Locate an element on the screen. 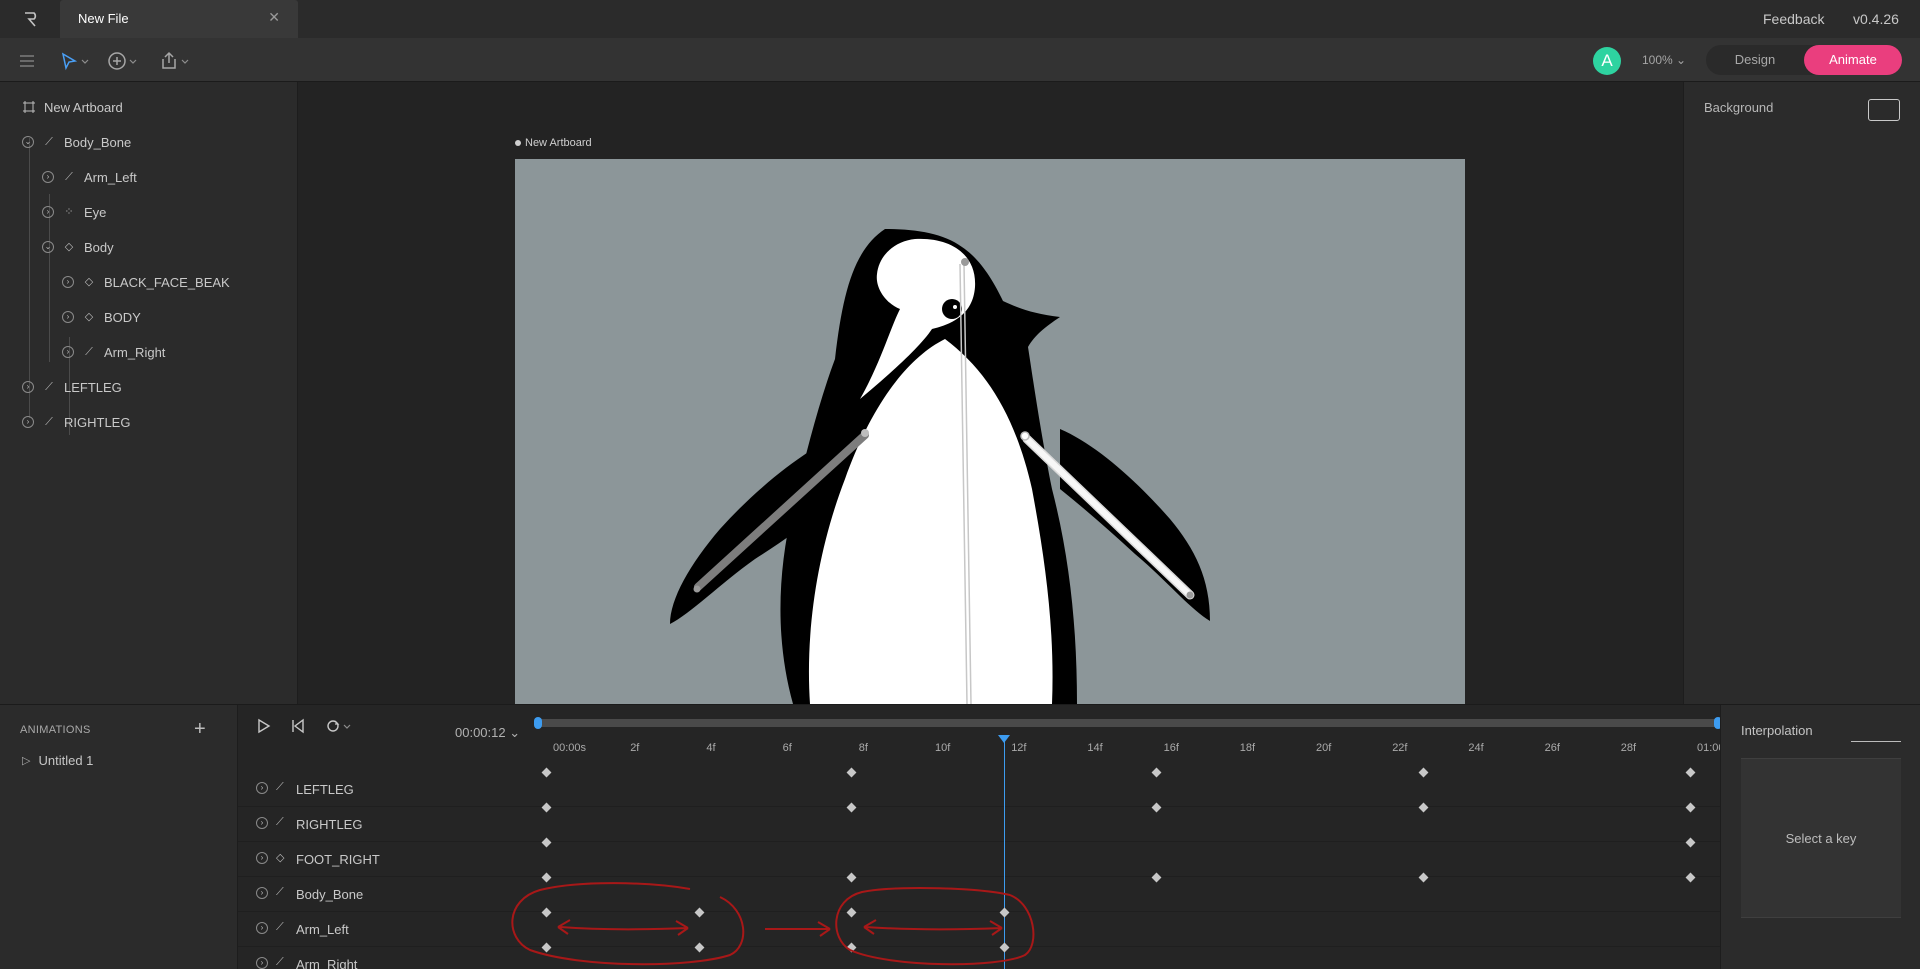  user-avatar: A is located at coordinates (1607, 61).